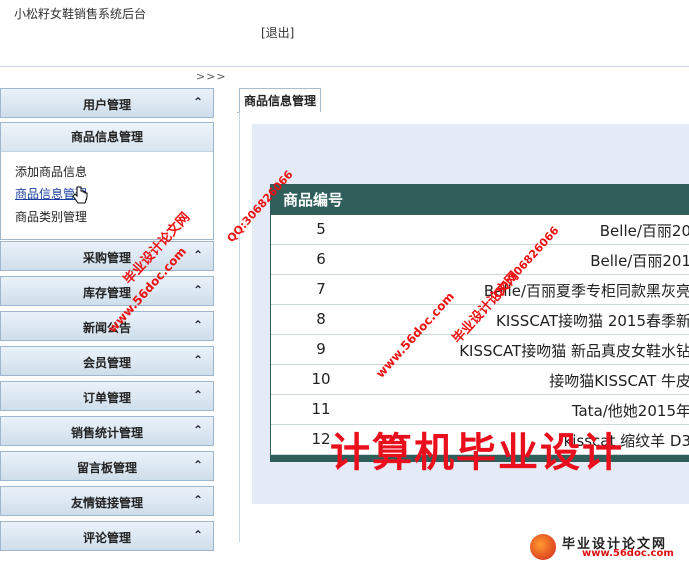  What do you see at coordinates (480, 320) in the screenshot?
I see `table-row: 8 KISSCAT接吻猫 2015春季新` at bounding box center [480, 320].